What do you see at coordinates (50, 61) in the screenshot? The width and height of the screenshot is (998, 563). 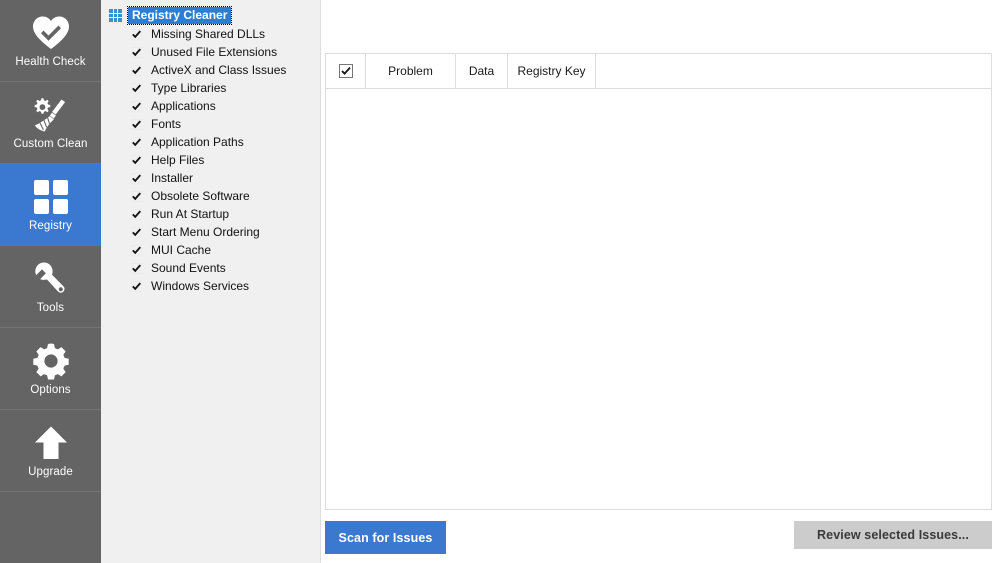 I see `sidebar-item-label: Health Check` at bounding box center [50, 61].